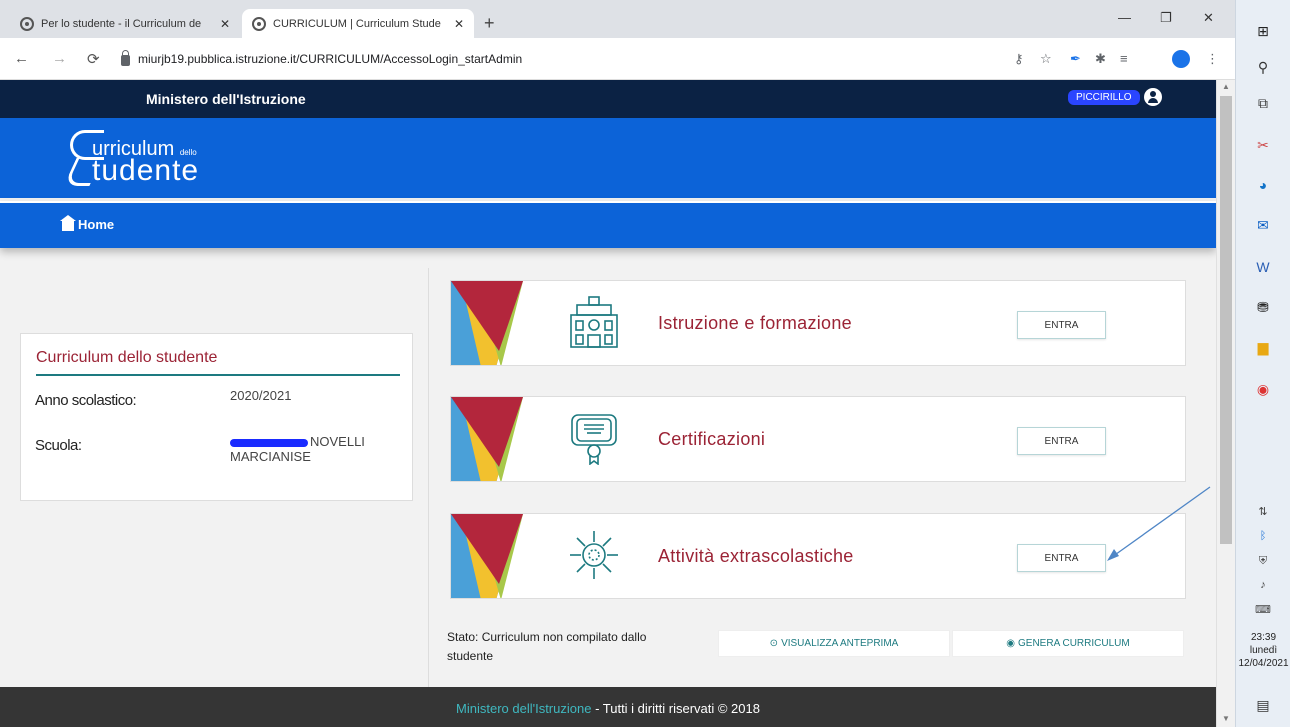 This screenshot has height=727, width=1290. I want to click on user-icon, so click(1152, 97).